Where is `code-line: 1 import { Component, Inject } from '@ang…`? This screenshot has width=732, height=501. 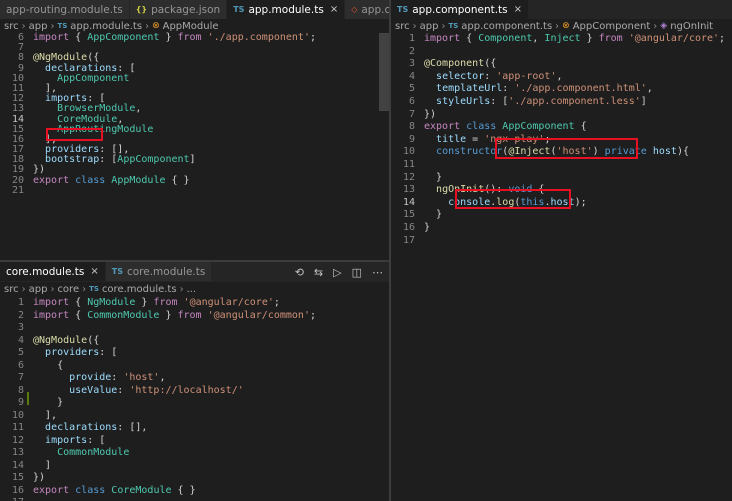
code-line: 1 import { Component, Inject } from '@ang… is located at coordinates (561, 39).